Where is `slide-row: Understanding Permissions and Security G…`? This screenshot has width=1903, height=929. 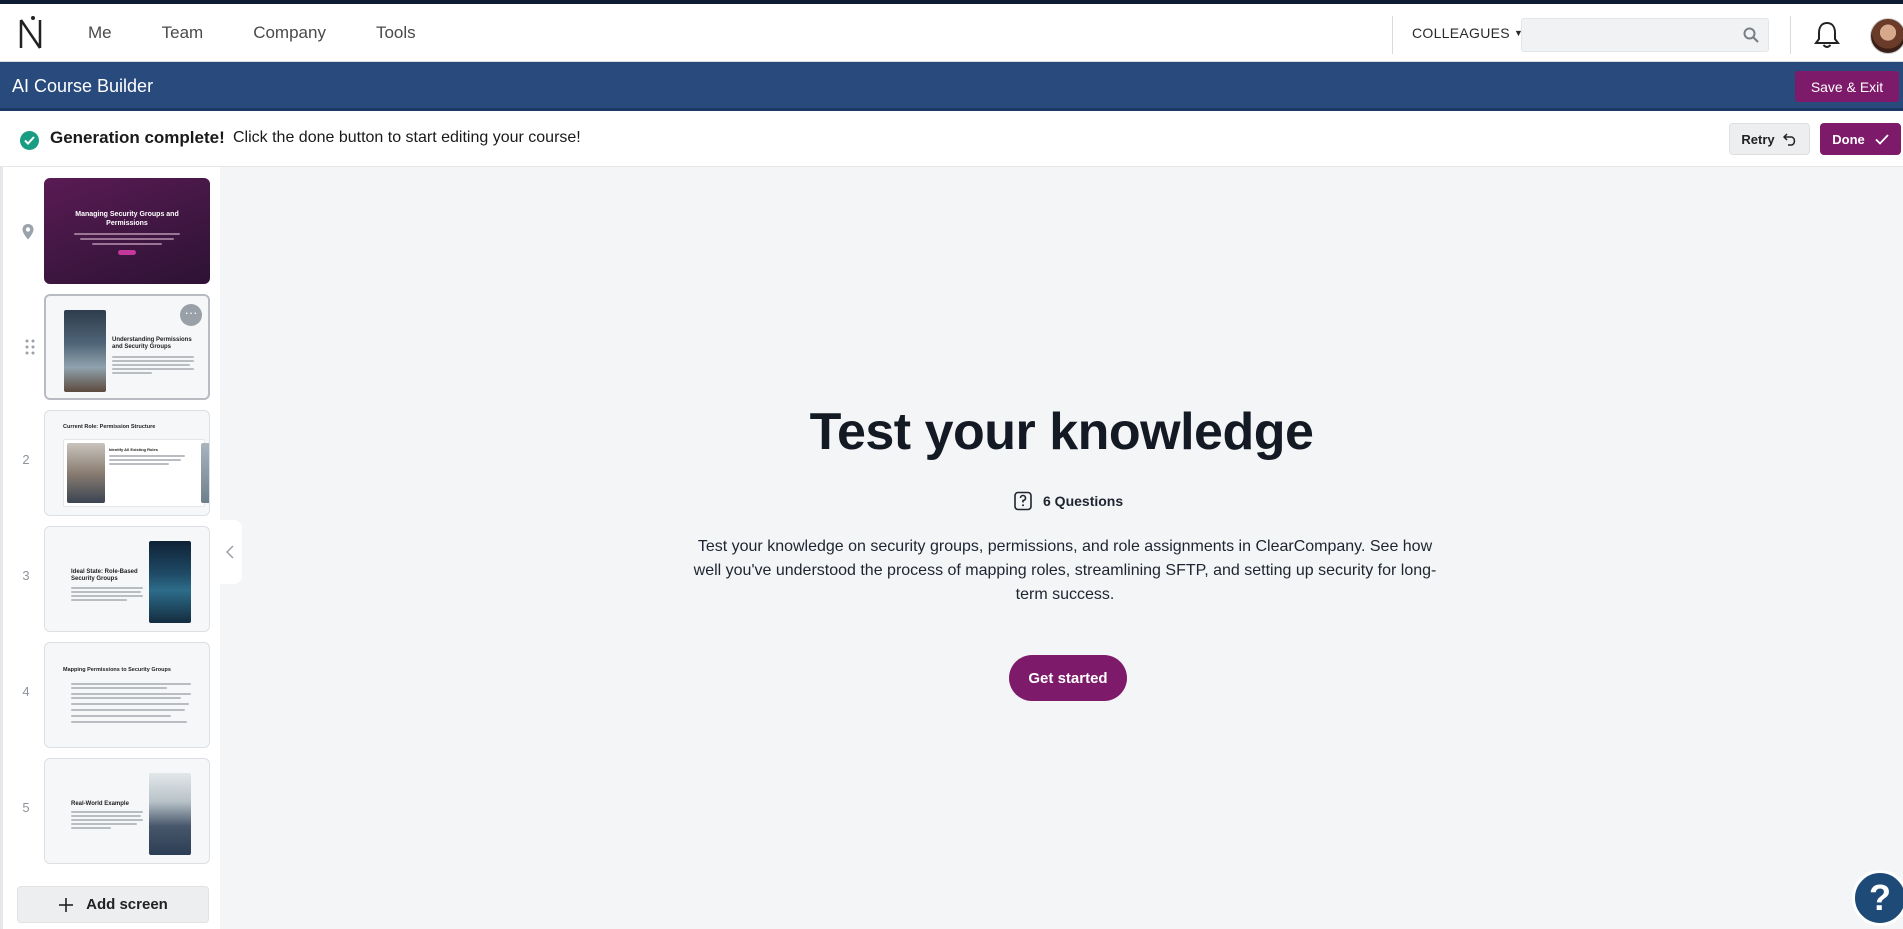
slide-row: Understanding Permissions and Security G… is located at coordinates (111, 347).